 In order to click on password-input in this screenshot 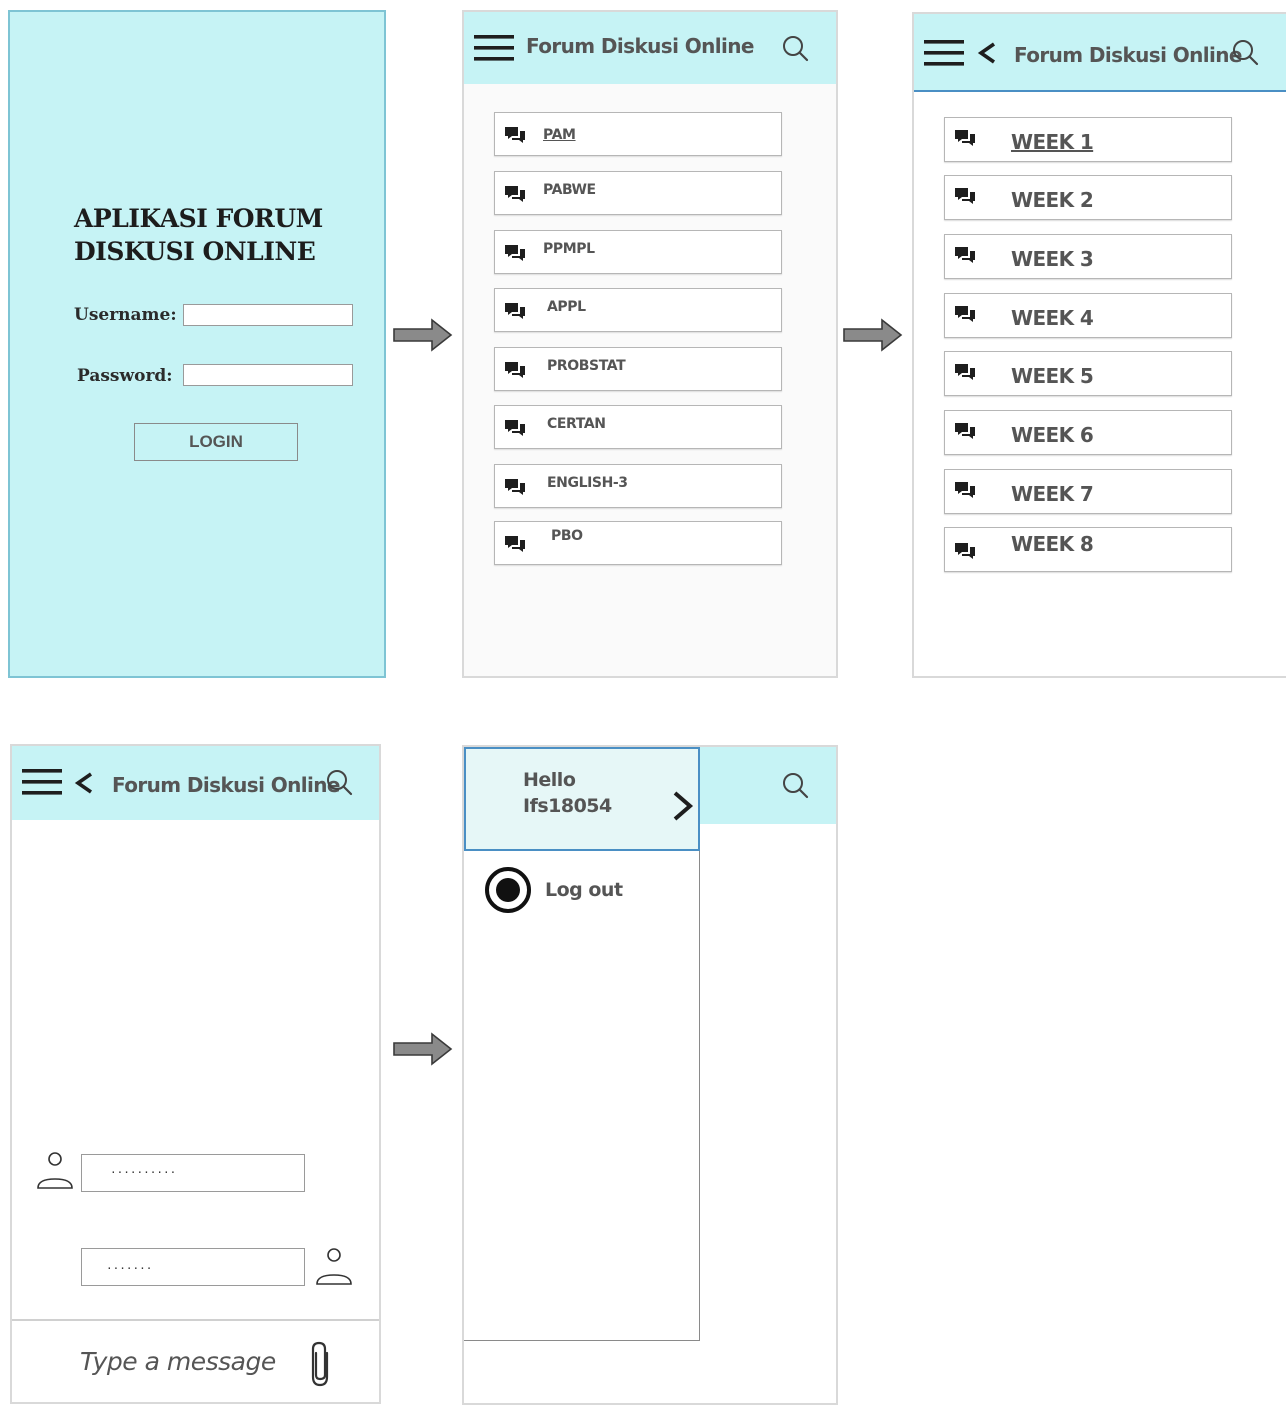, I will do `click(268, 375)`.